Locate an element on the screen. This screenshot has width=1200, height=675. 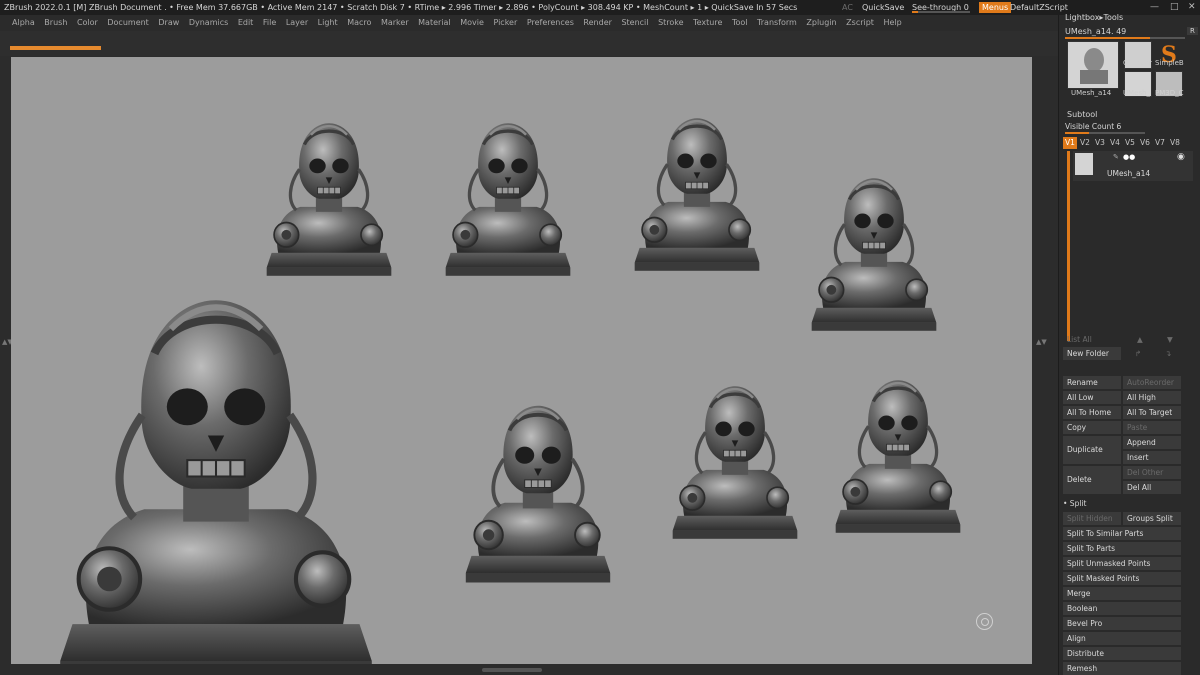
menu-file: File is located at coordinates (269, 22).